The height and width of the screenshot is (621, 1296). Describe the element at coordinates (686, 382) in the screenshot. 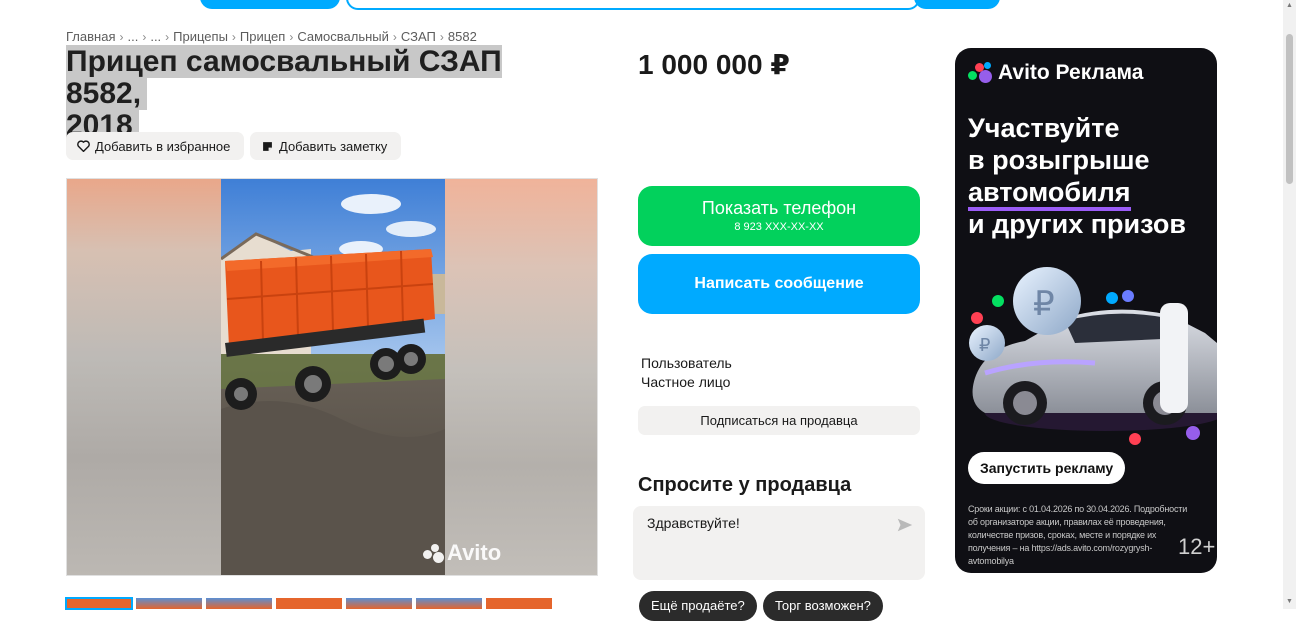

I see `seller-type: Частное лицо` at that location.